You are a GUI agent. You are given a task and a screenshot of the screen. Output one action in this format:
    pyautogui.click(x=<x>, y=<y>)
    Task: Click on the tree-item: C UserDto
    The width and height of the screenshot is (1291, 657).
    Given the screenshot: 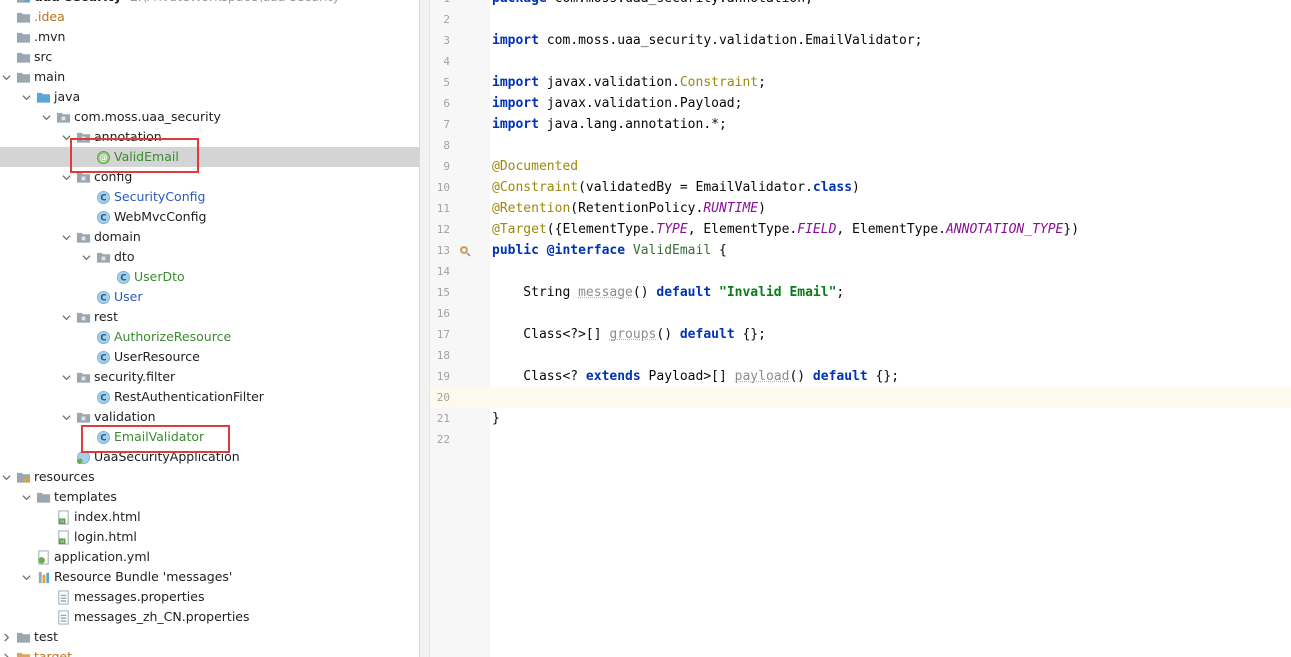 What is the action you would take?
    pyautogui.click(x=209, y=277)
    